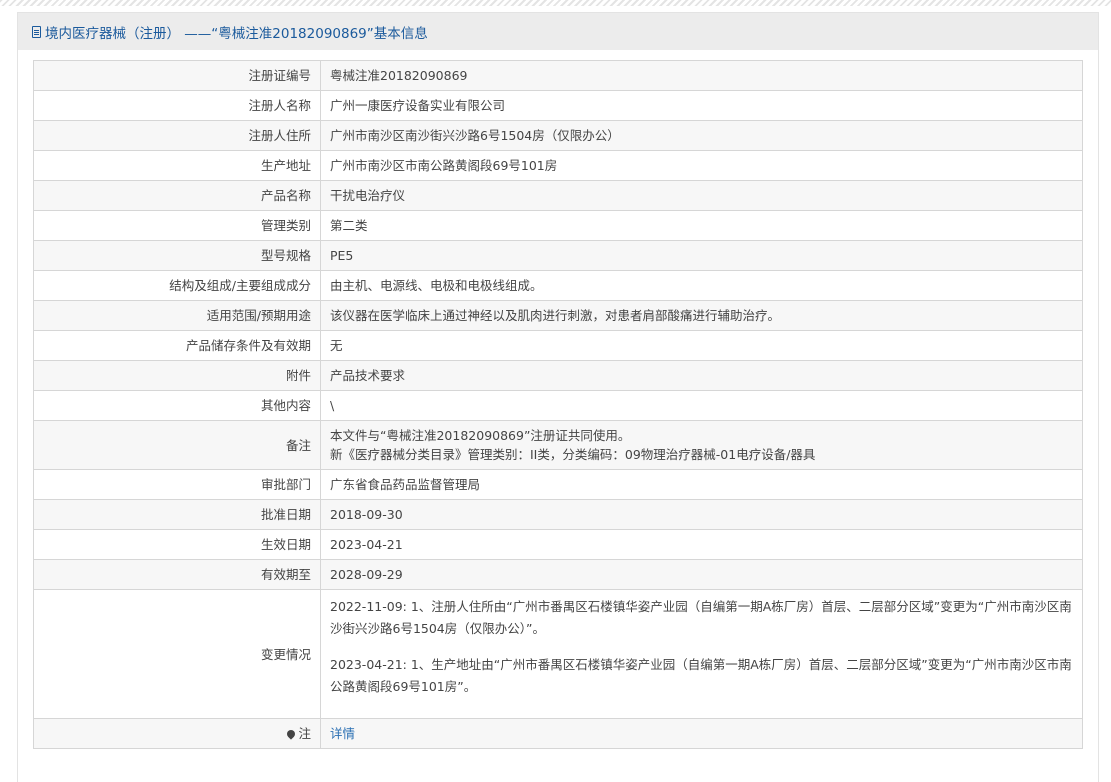 The width and height of the screenshot is (1111, 782). Describe the element at coordinates (342, 733) in the screenshot. I see `details-link: 详情` at that location.